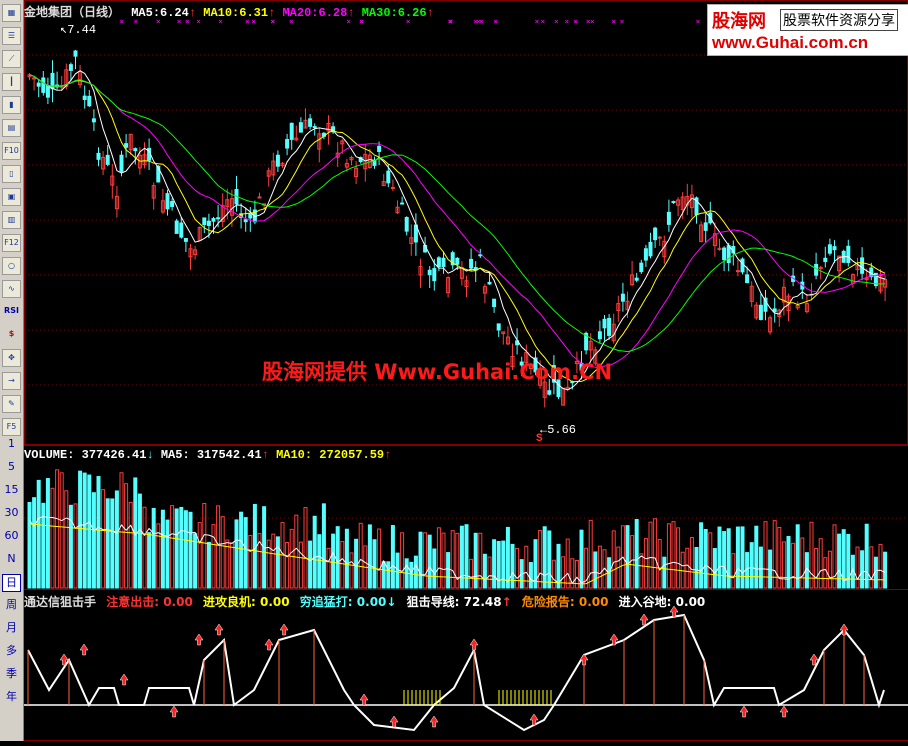 The height and width of the screenshot is (746, 908). Describe the element at coordinates (49, 455) in the screenshot. I see `volume-label: VOLUME:` at that location.